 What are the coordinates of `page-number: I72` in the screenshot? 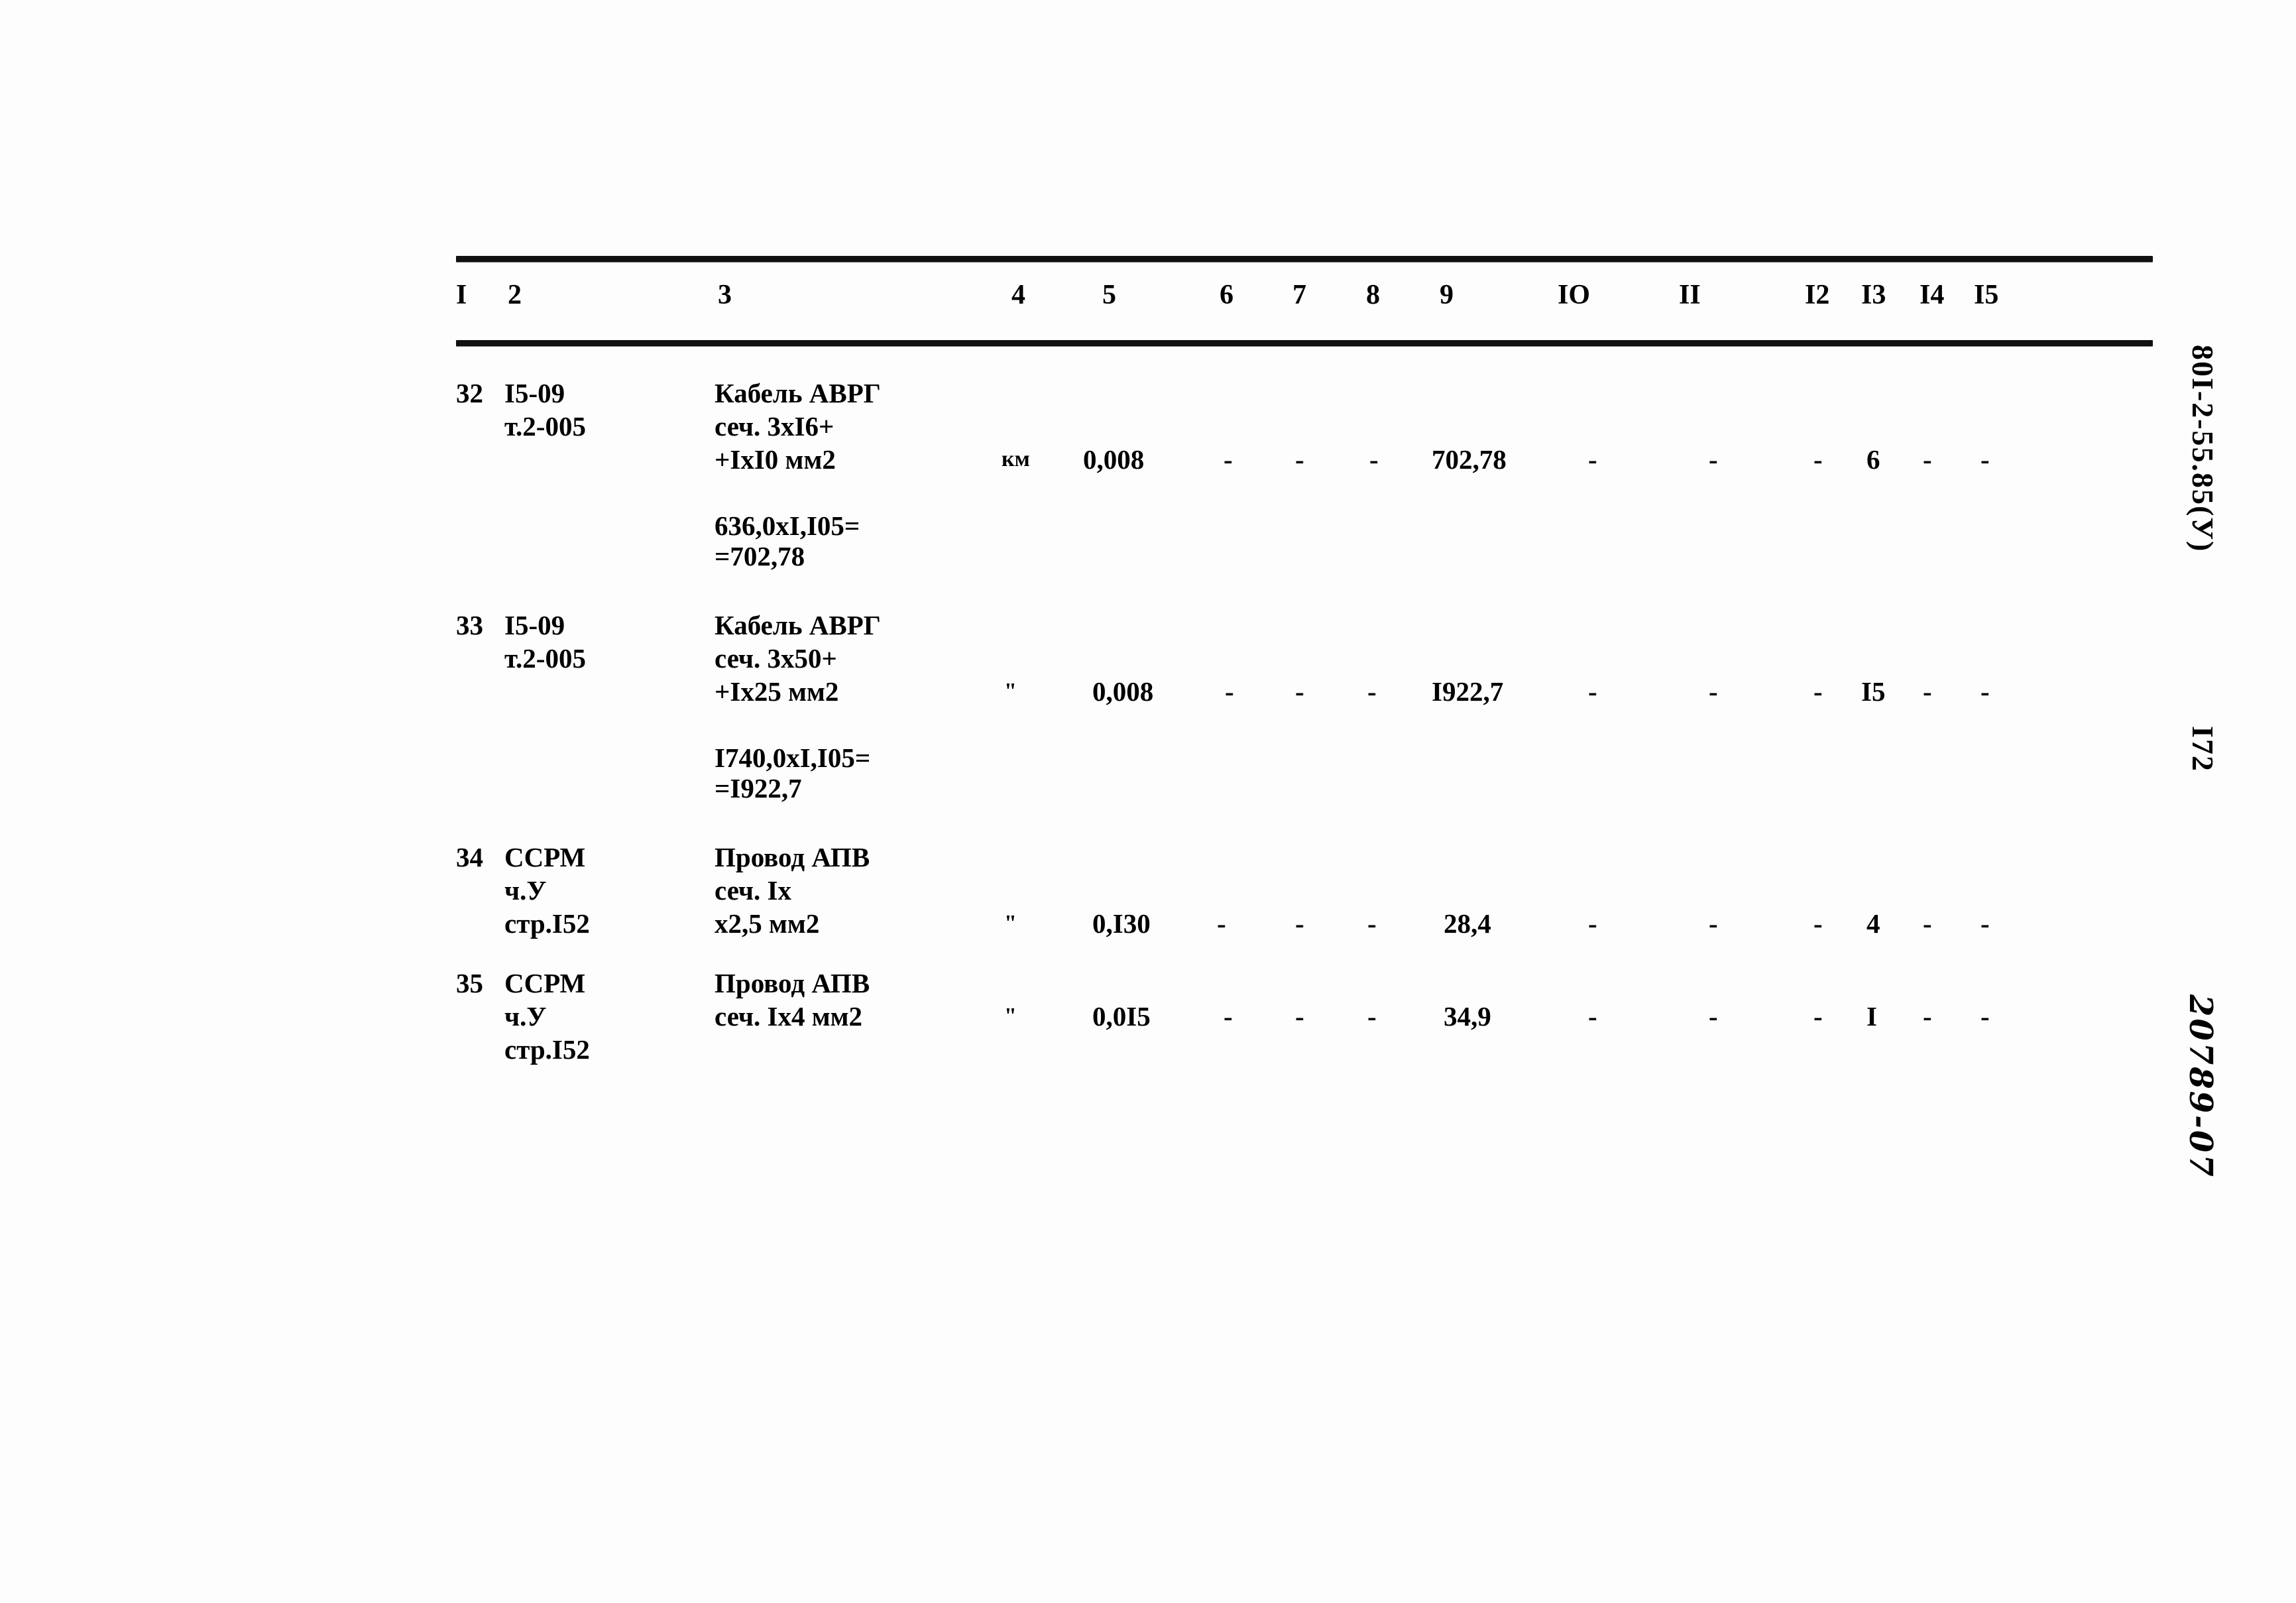 It's located at (2203, 749).